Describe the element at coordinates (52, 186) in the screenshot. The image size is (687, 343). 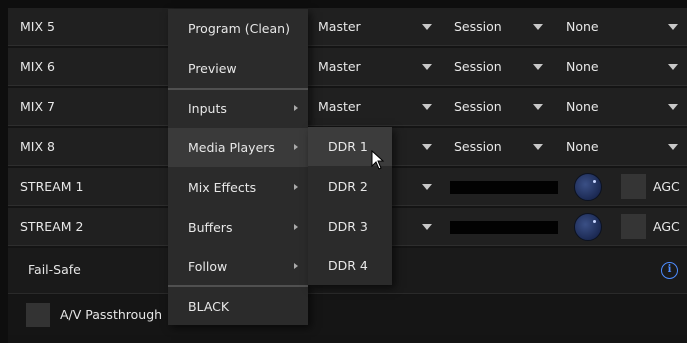
I see `row-label: STREAM 1` at that location.